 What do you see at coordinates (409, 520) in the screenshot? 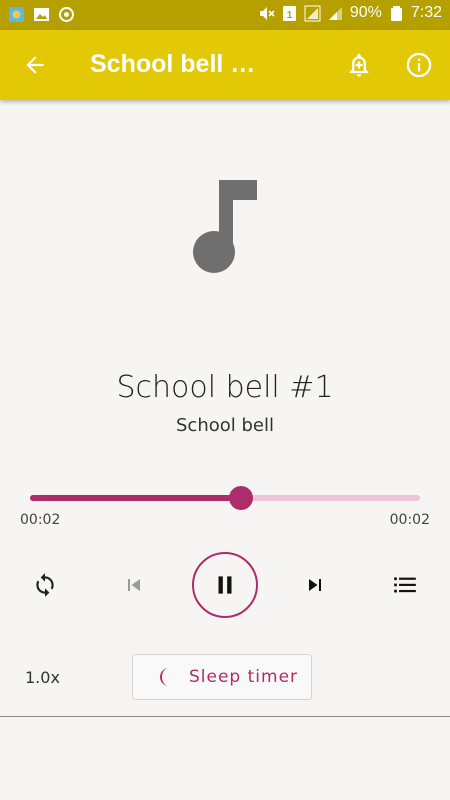
I see `total-time: 00:02` at bounding box center [409, 520].